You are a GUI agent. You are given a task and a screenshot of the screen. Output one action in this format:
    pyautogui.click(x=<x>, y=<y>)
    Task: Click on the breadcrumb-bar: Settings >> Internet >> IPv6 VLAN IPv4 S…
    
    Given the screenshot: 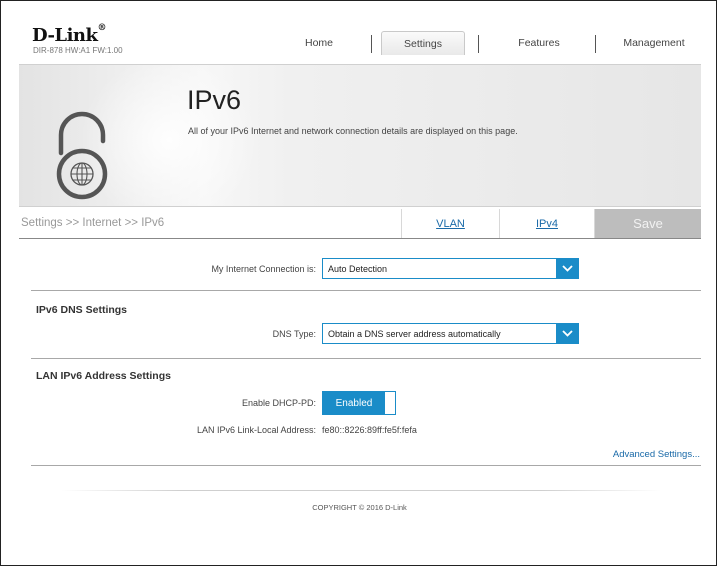 What is the action you would take?
    pyautogui.click(x=360, y=224)
    